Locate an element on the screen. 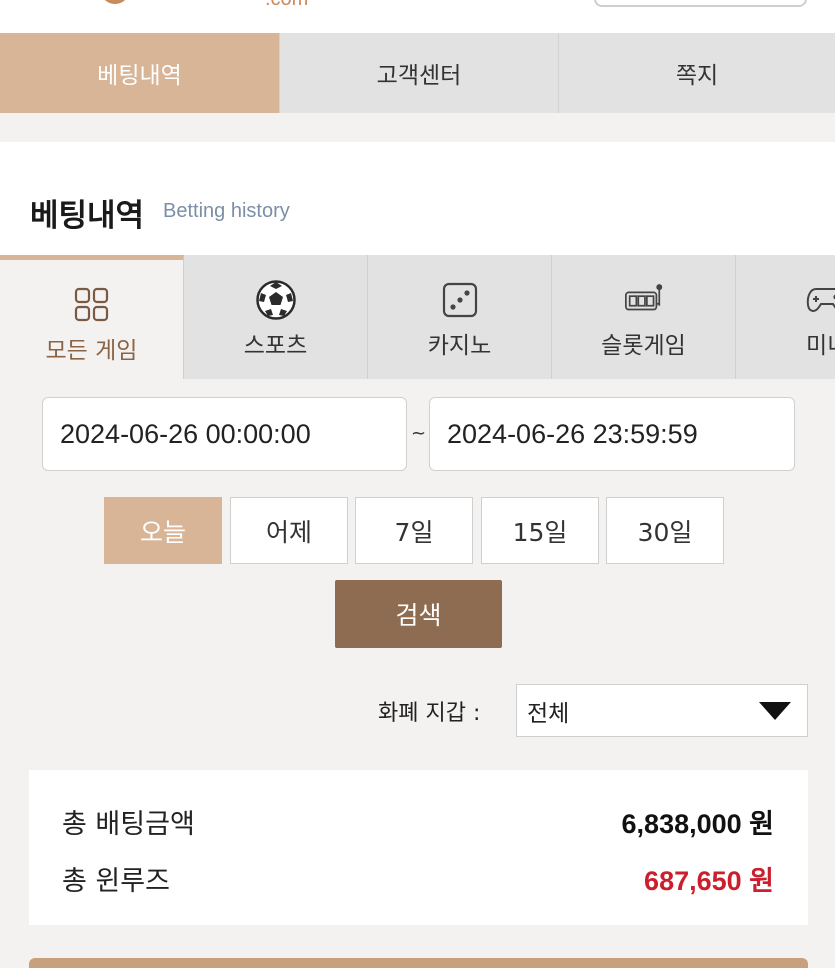  period-today-button: 오늘 is located at coordinates (163, 530).